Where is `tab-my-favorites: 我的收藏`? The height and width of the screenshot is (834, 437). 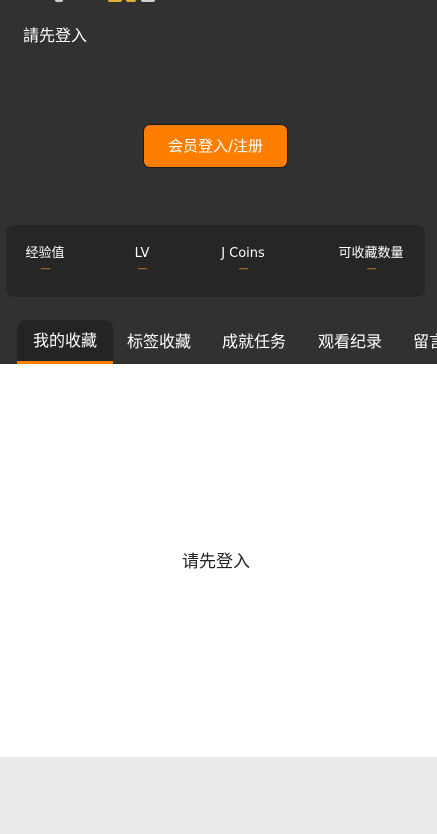
tab-my-favorites: 我的收藏 is located at coordinates (65, 342).